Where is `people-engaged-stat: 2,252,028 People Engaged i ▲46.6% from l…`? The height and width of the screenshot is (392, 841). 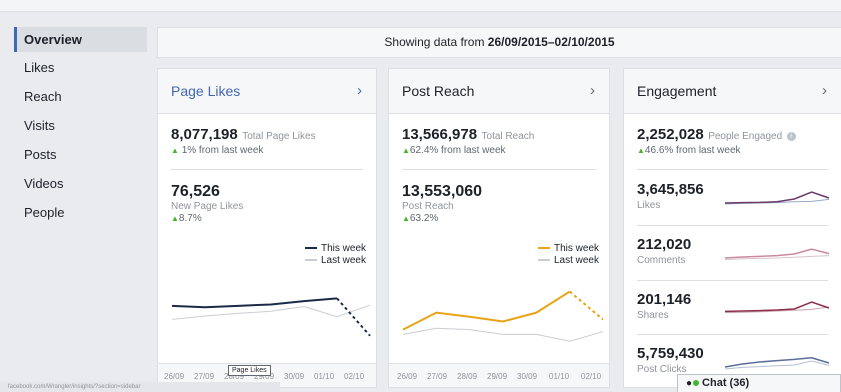 people-engaged-stat: 2,252,028 People Engaged i ▲46.6% from l… is located at coordinates (716, 141).